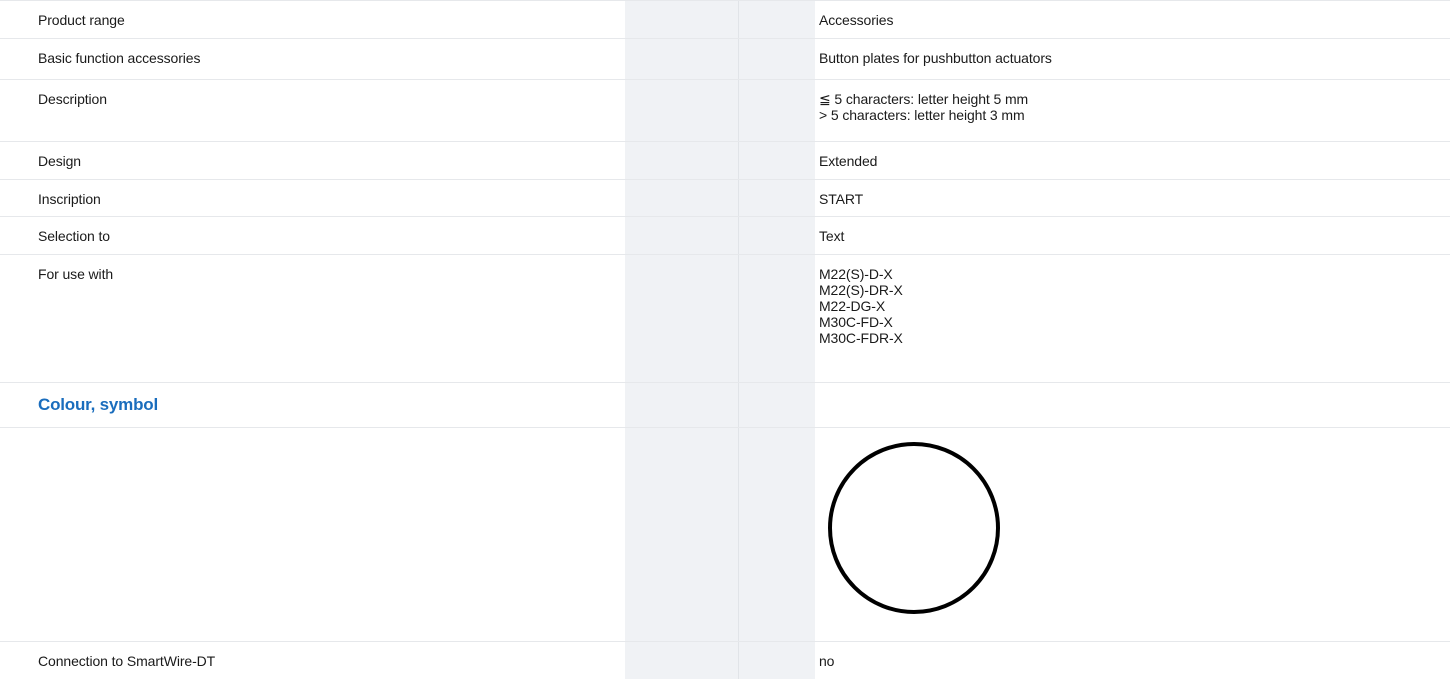 The image size is (1450, 679). Describe the element at coordinates (922, 115) in the screenshot. I see `value-line: > 5 characters: letter height 3 mm` at that location.